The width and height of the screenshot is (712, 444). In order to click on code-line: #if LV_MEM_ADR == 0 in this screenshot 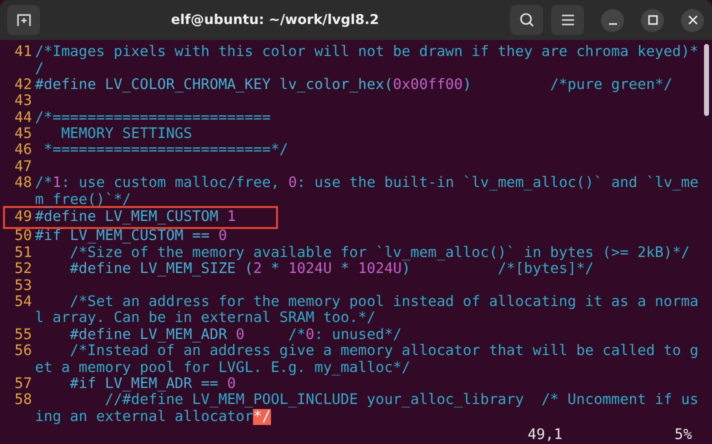, I will do `click(152, 384)`.